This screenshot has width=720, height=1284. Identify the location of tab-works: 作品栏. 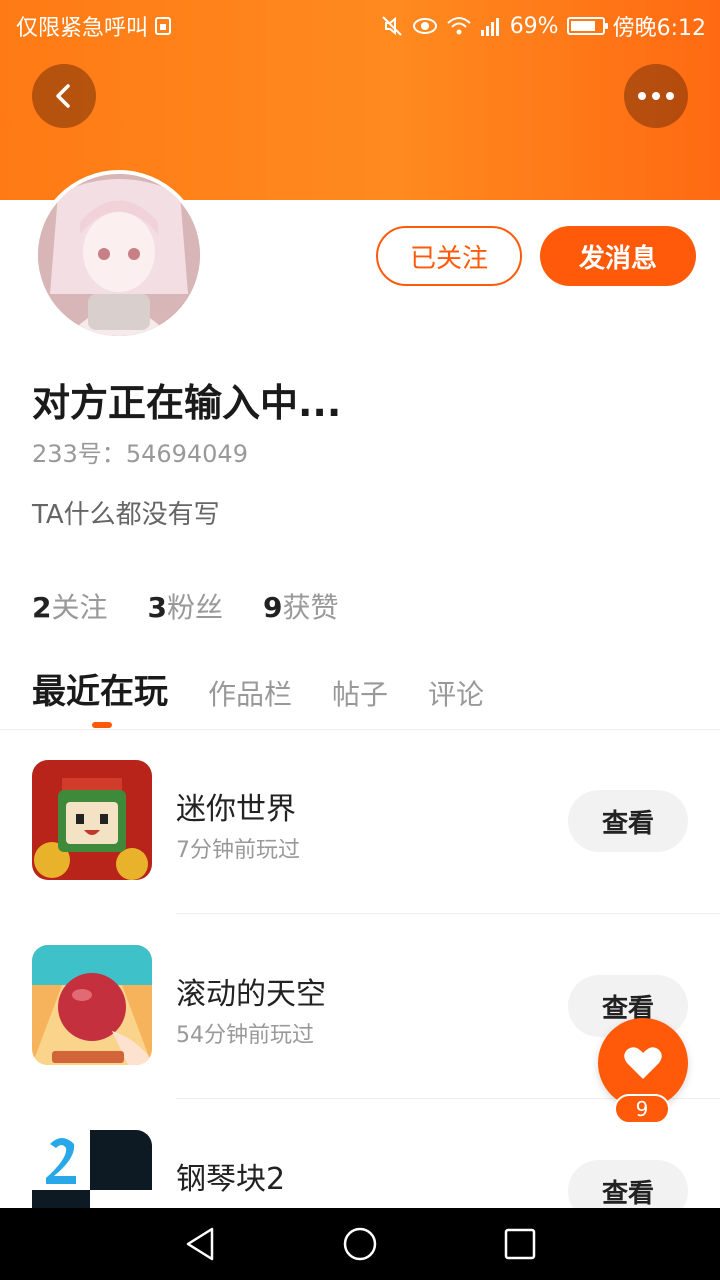
(250, 693).